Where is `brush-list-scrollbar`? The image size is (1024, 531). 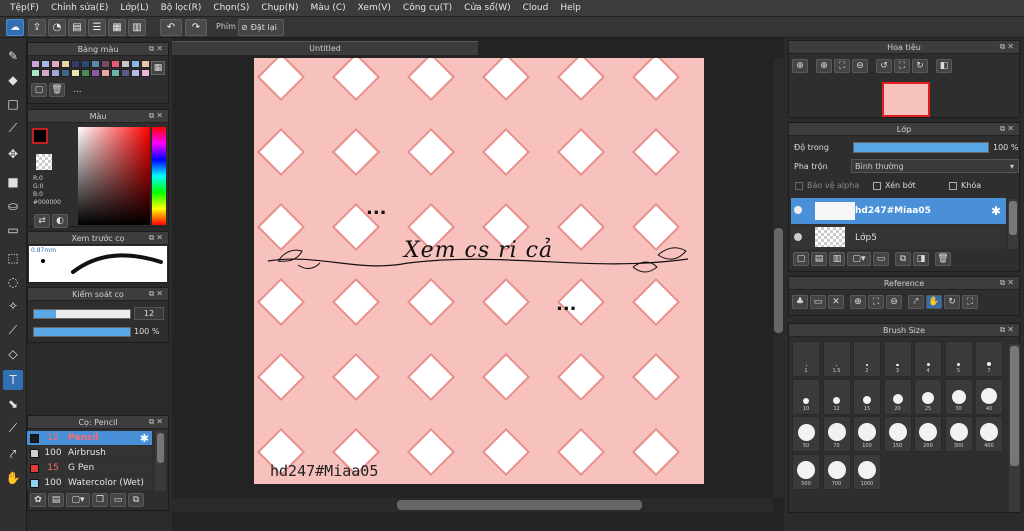
brush-list-scrollbar is located at coordinates (160, 461).